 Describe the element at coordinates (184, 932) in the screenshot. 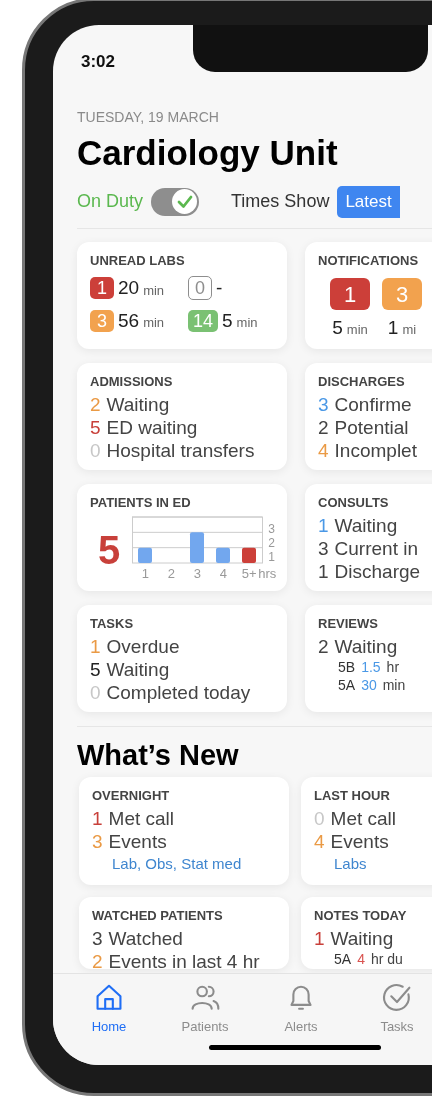

I see `summary-card: WATCHED PATIENTS 3 Watched 2 Events in last 4 hr` at that location.